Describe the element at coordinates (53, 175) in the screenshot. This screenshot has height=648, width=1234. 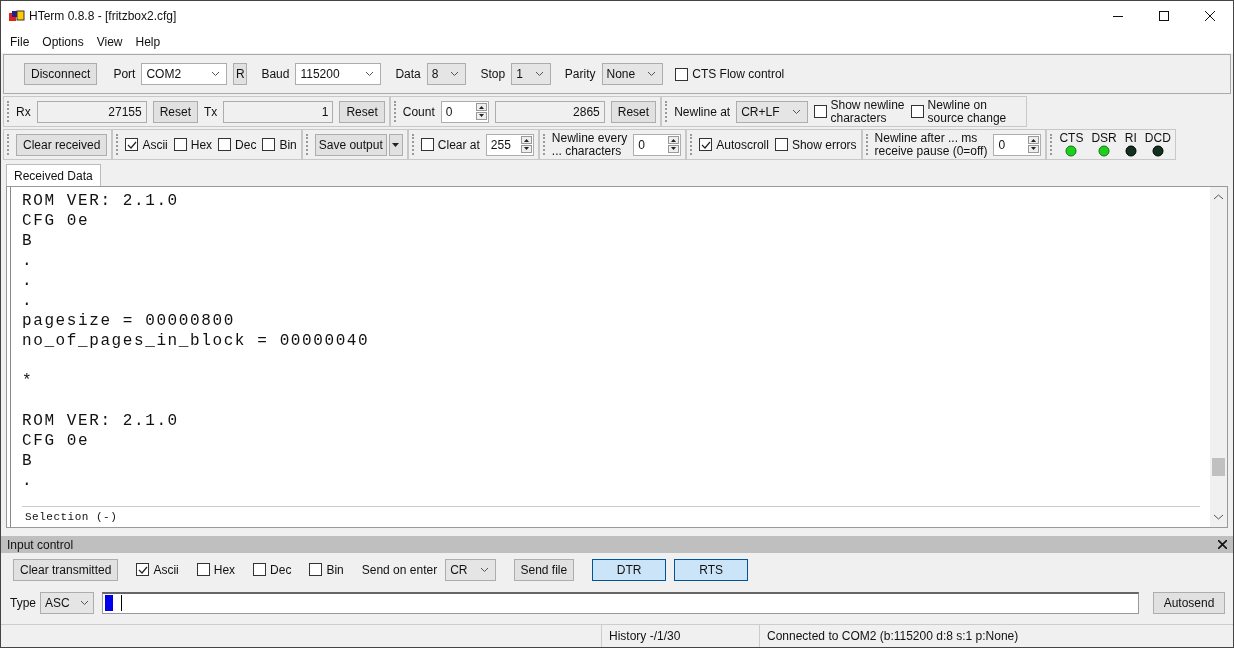
I see `tab: Received Data` at that location.